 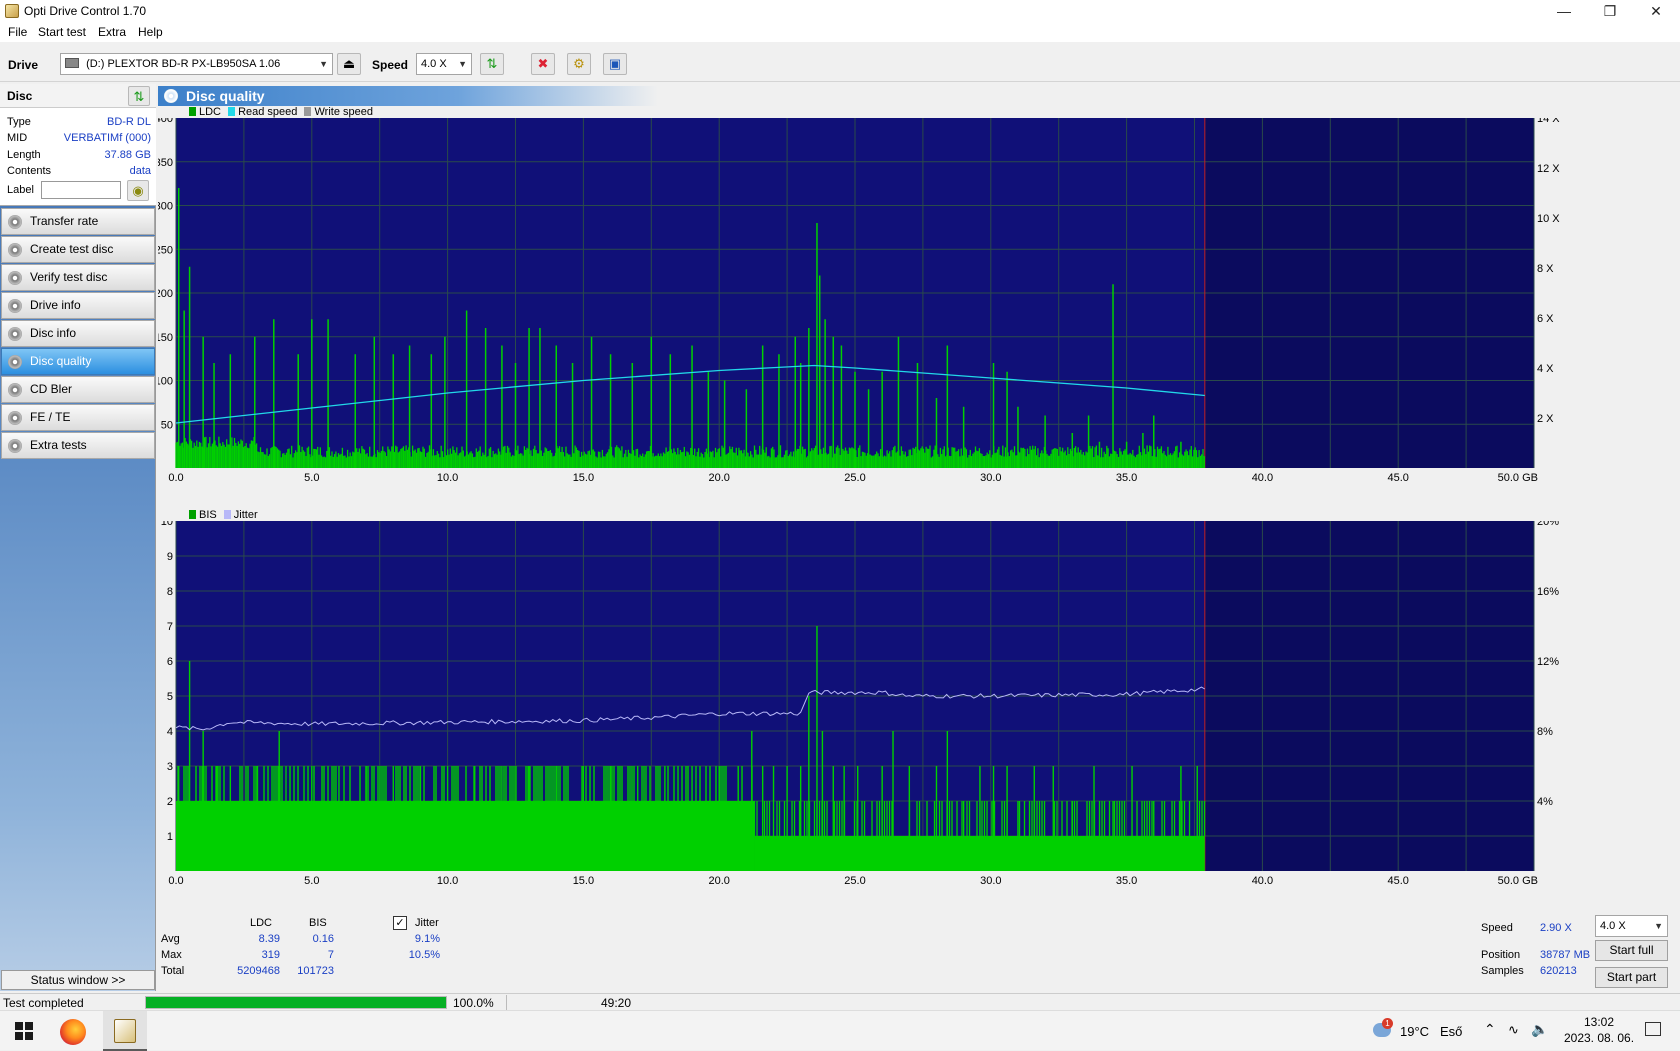 I want to click on samples-value: 620213, so click(x=1558, y=971).